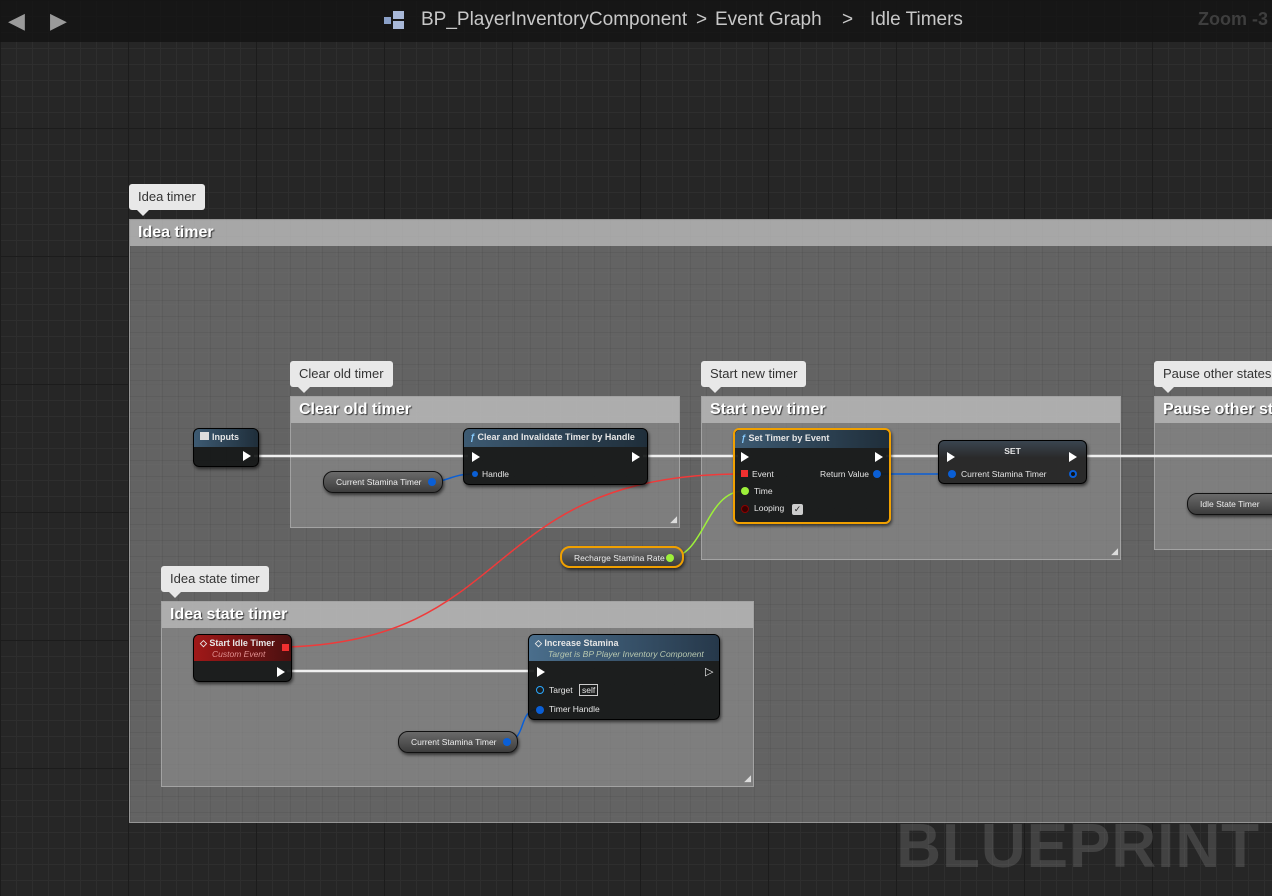 This screenshot has height=896, width=1272. I want to click on node-header: ƒ Set Timer by Event, so click(812, 439).